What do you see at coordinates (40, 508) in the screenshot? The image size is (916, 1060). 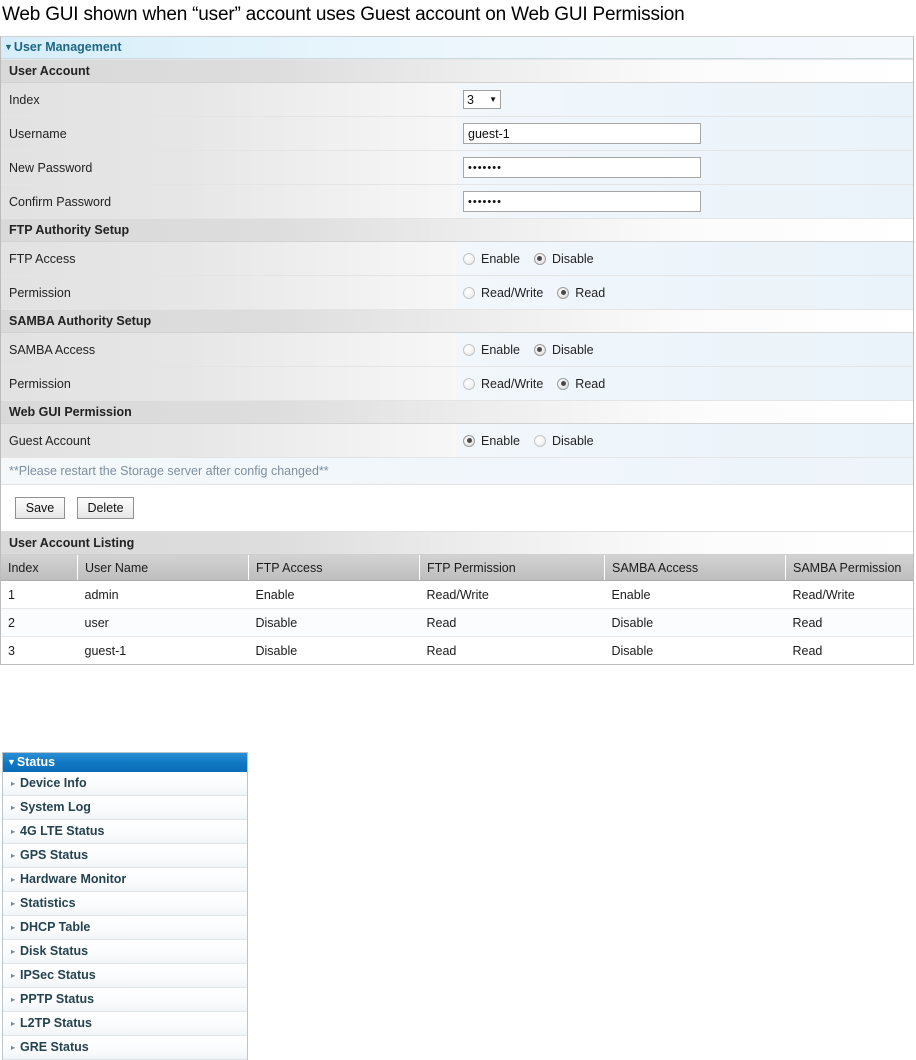 I see `save-button: Save` at bounding box center [40, 508].